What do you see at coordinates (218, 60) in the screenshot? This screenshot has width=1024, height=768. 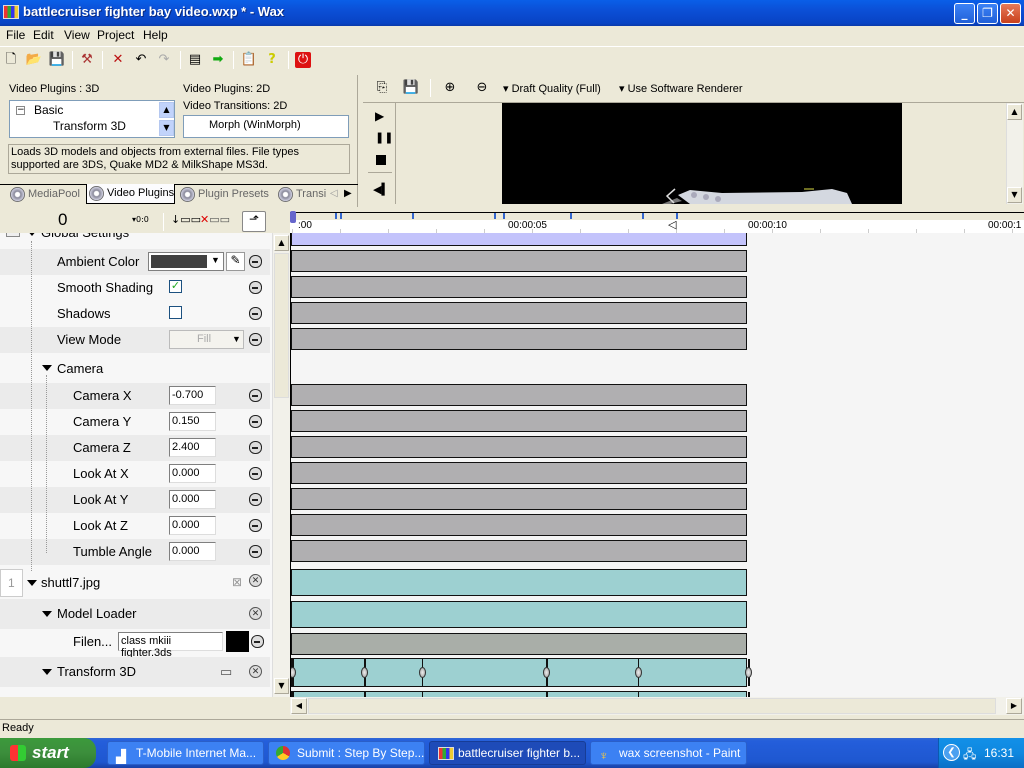 I see `go-arrow-icon: ➡` at bounding box center [218, 60].